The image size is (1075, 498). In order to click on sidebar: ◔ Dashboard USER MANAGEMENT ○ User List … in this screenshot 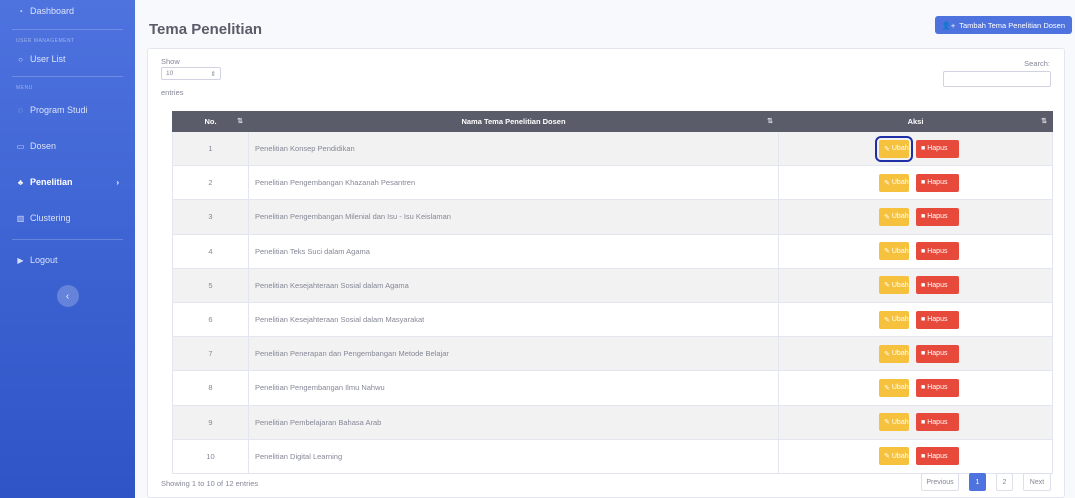, I will do `click(67, 249)`.